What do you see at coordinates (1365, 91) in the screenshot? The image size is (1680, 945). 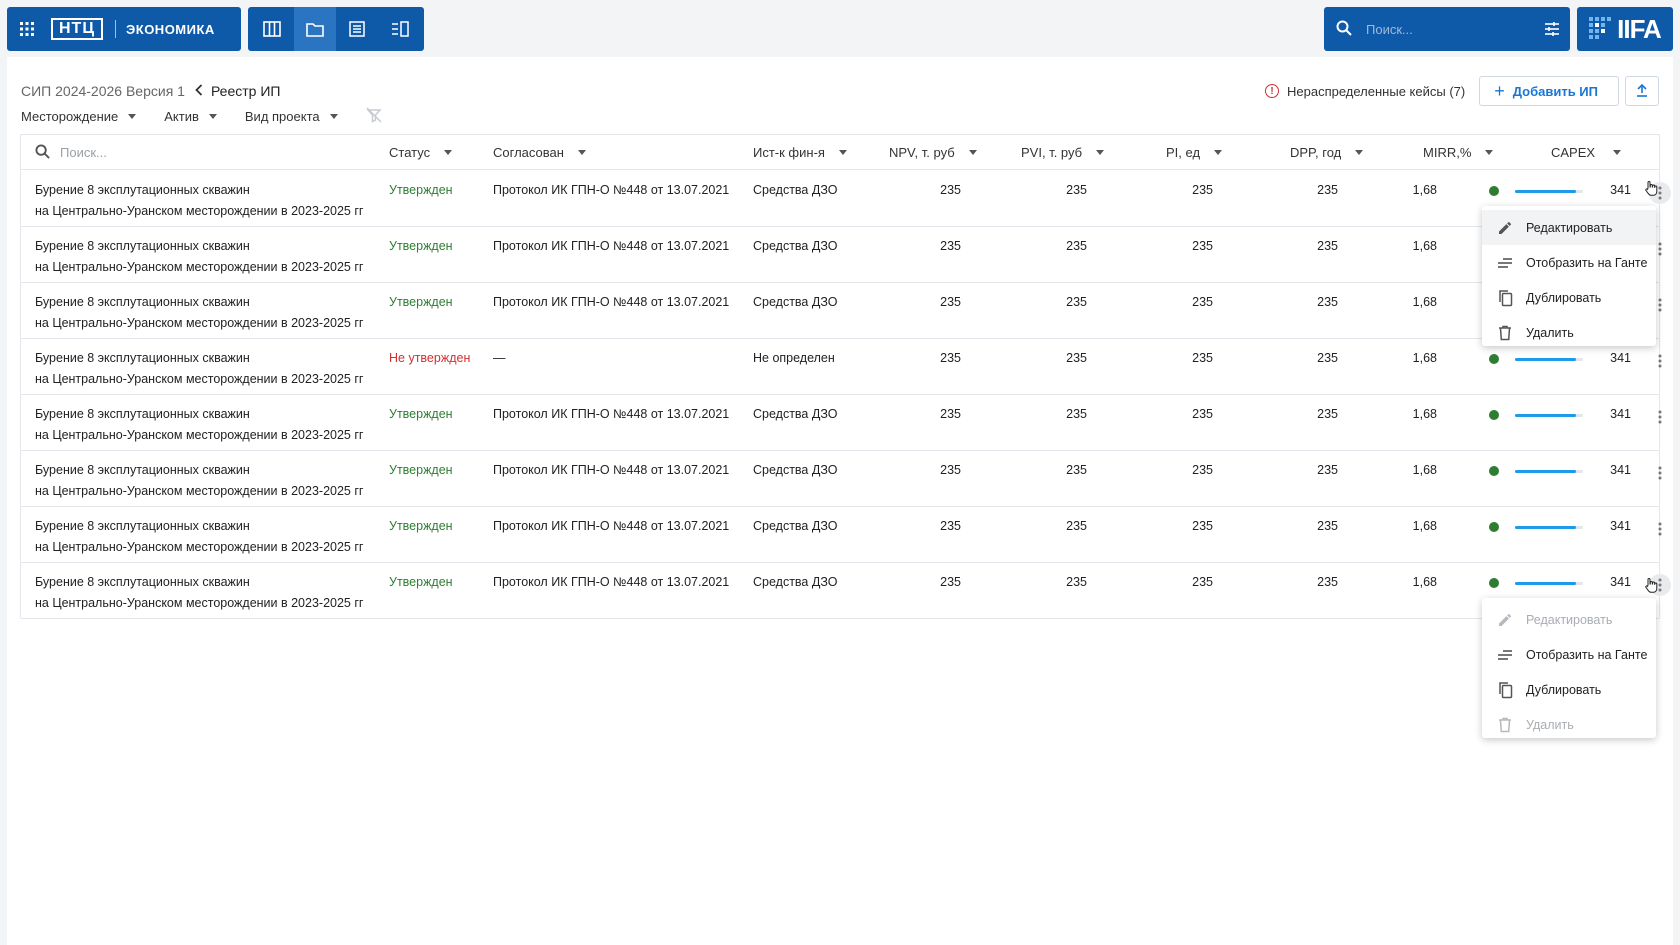 I see `unassigned-cases-link: ! Нераспределенные кейсы (7)` at bounding box center [1365, 91].